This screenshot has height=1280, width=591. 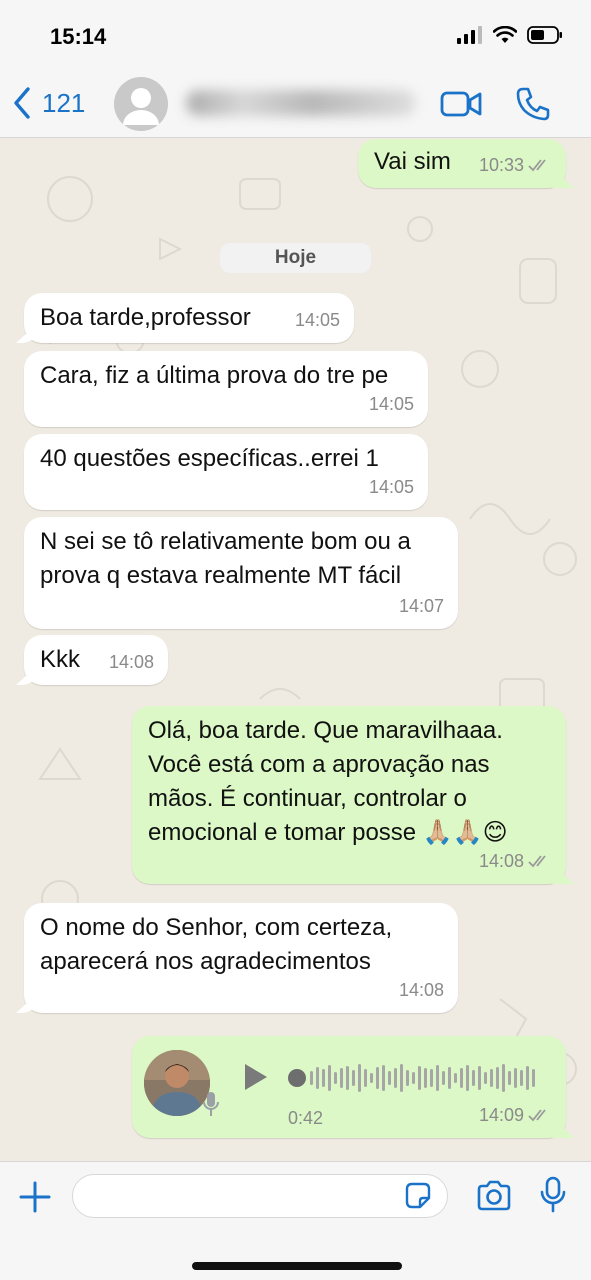 What do you see at coordinates (301, 103) in the screenshot?
I see `contact-name-redacted` at bounding box center [301, 103].